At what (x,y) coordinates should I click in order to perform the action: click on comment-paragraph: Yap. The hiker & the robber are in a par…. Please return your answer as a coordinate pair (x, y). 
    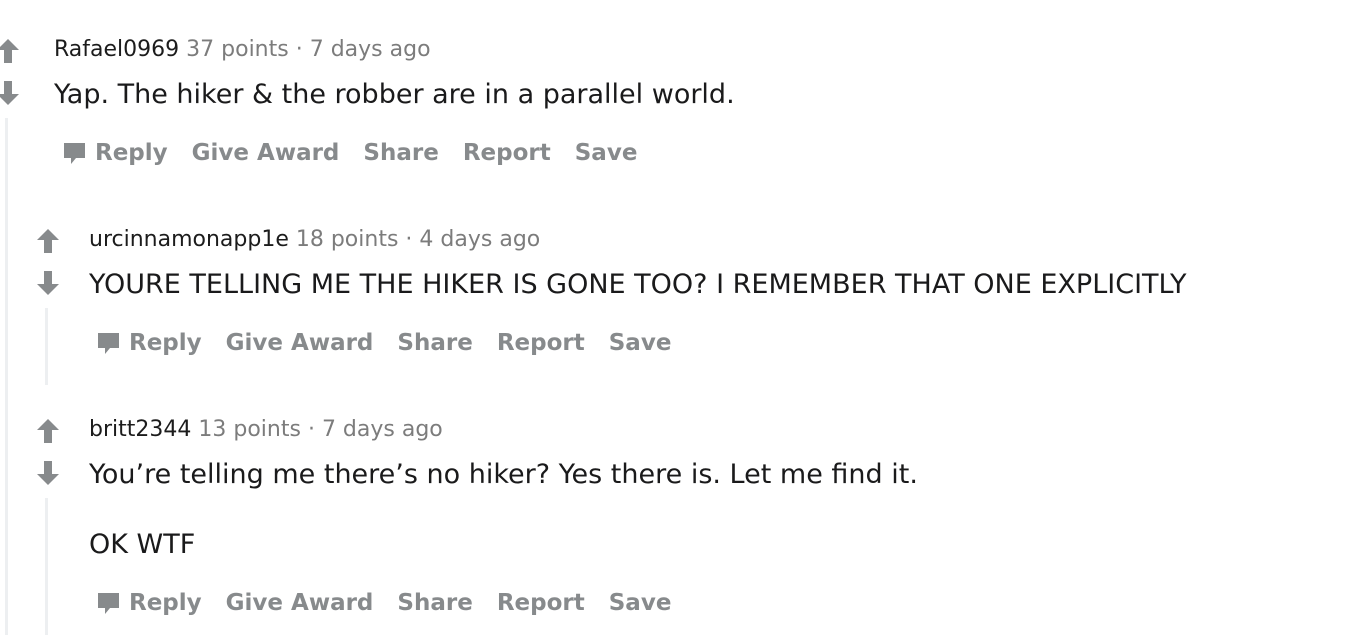
    Looking at the image, I should click on (394, 94).